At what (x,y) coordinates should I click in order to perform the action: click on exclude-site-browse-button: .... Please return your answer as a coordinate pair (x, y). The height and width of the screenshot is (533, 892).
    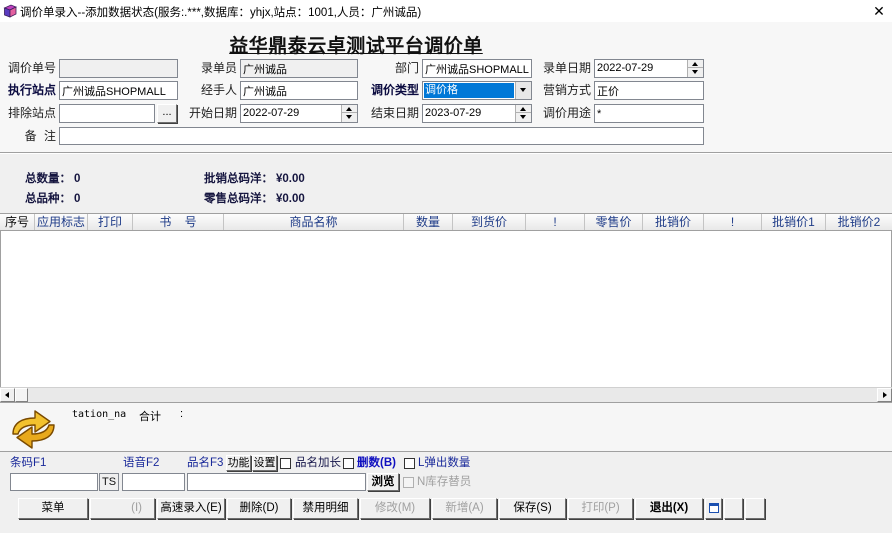
    Looking at the image, I should click on (167, 113).